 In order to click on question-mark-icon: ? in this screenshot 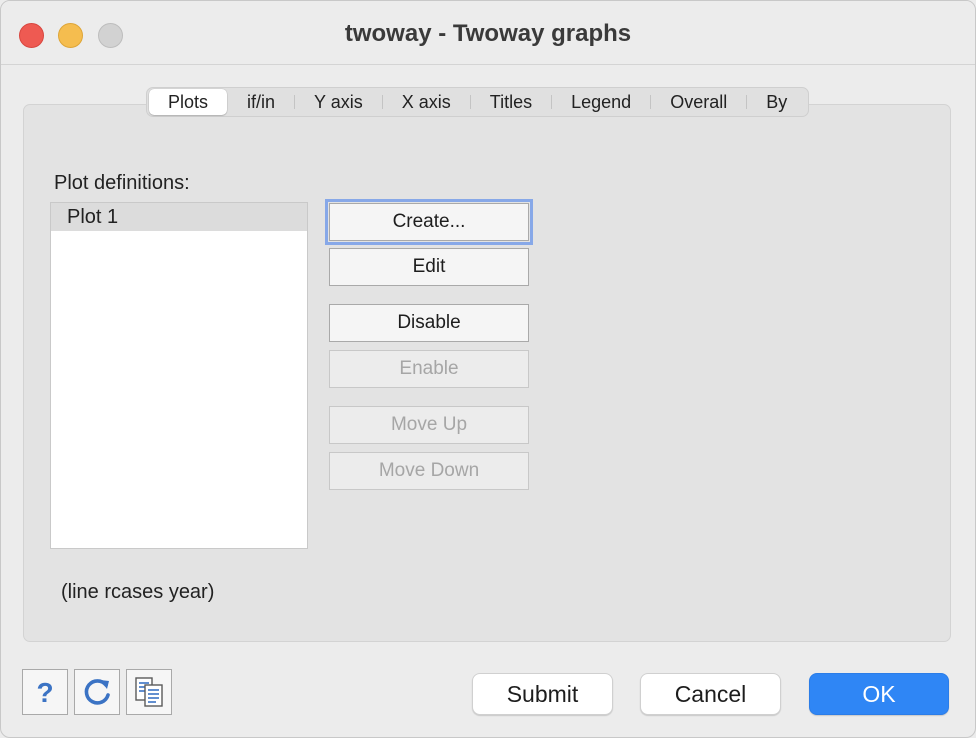, I will do `click(44, 692)`.